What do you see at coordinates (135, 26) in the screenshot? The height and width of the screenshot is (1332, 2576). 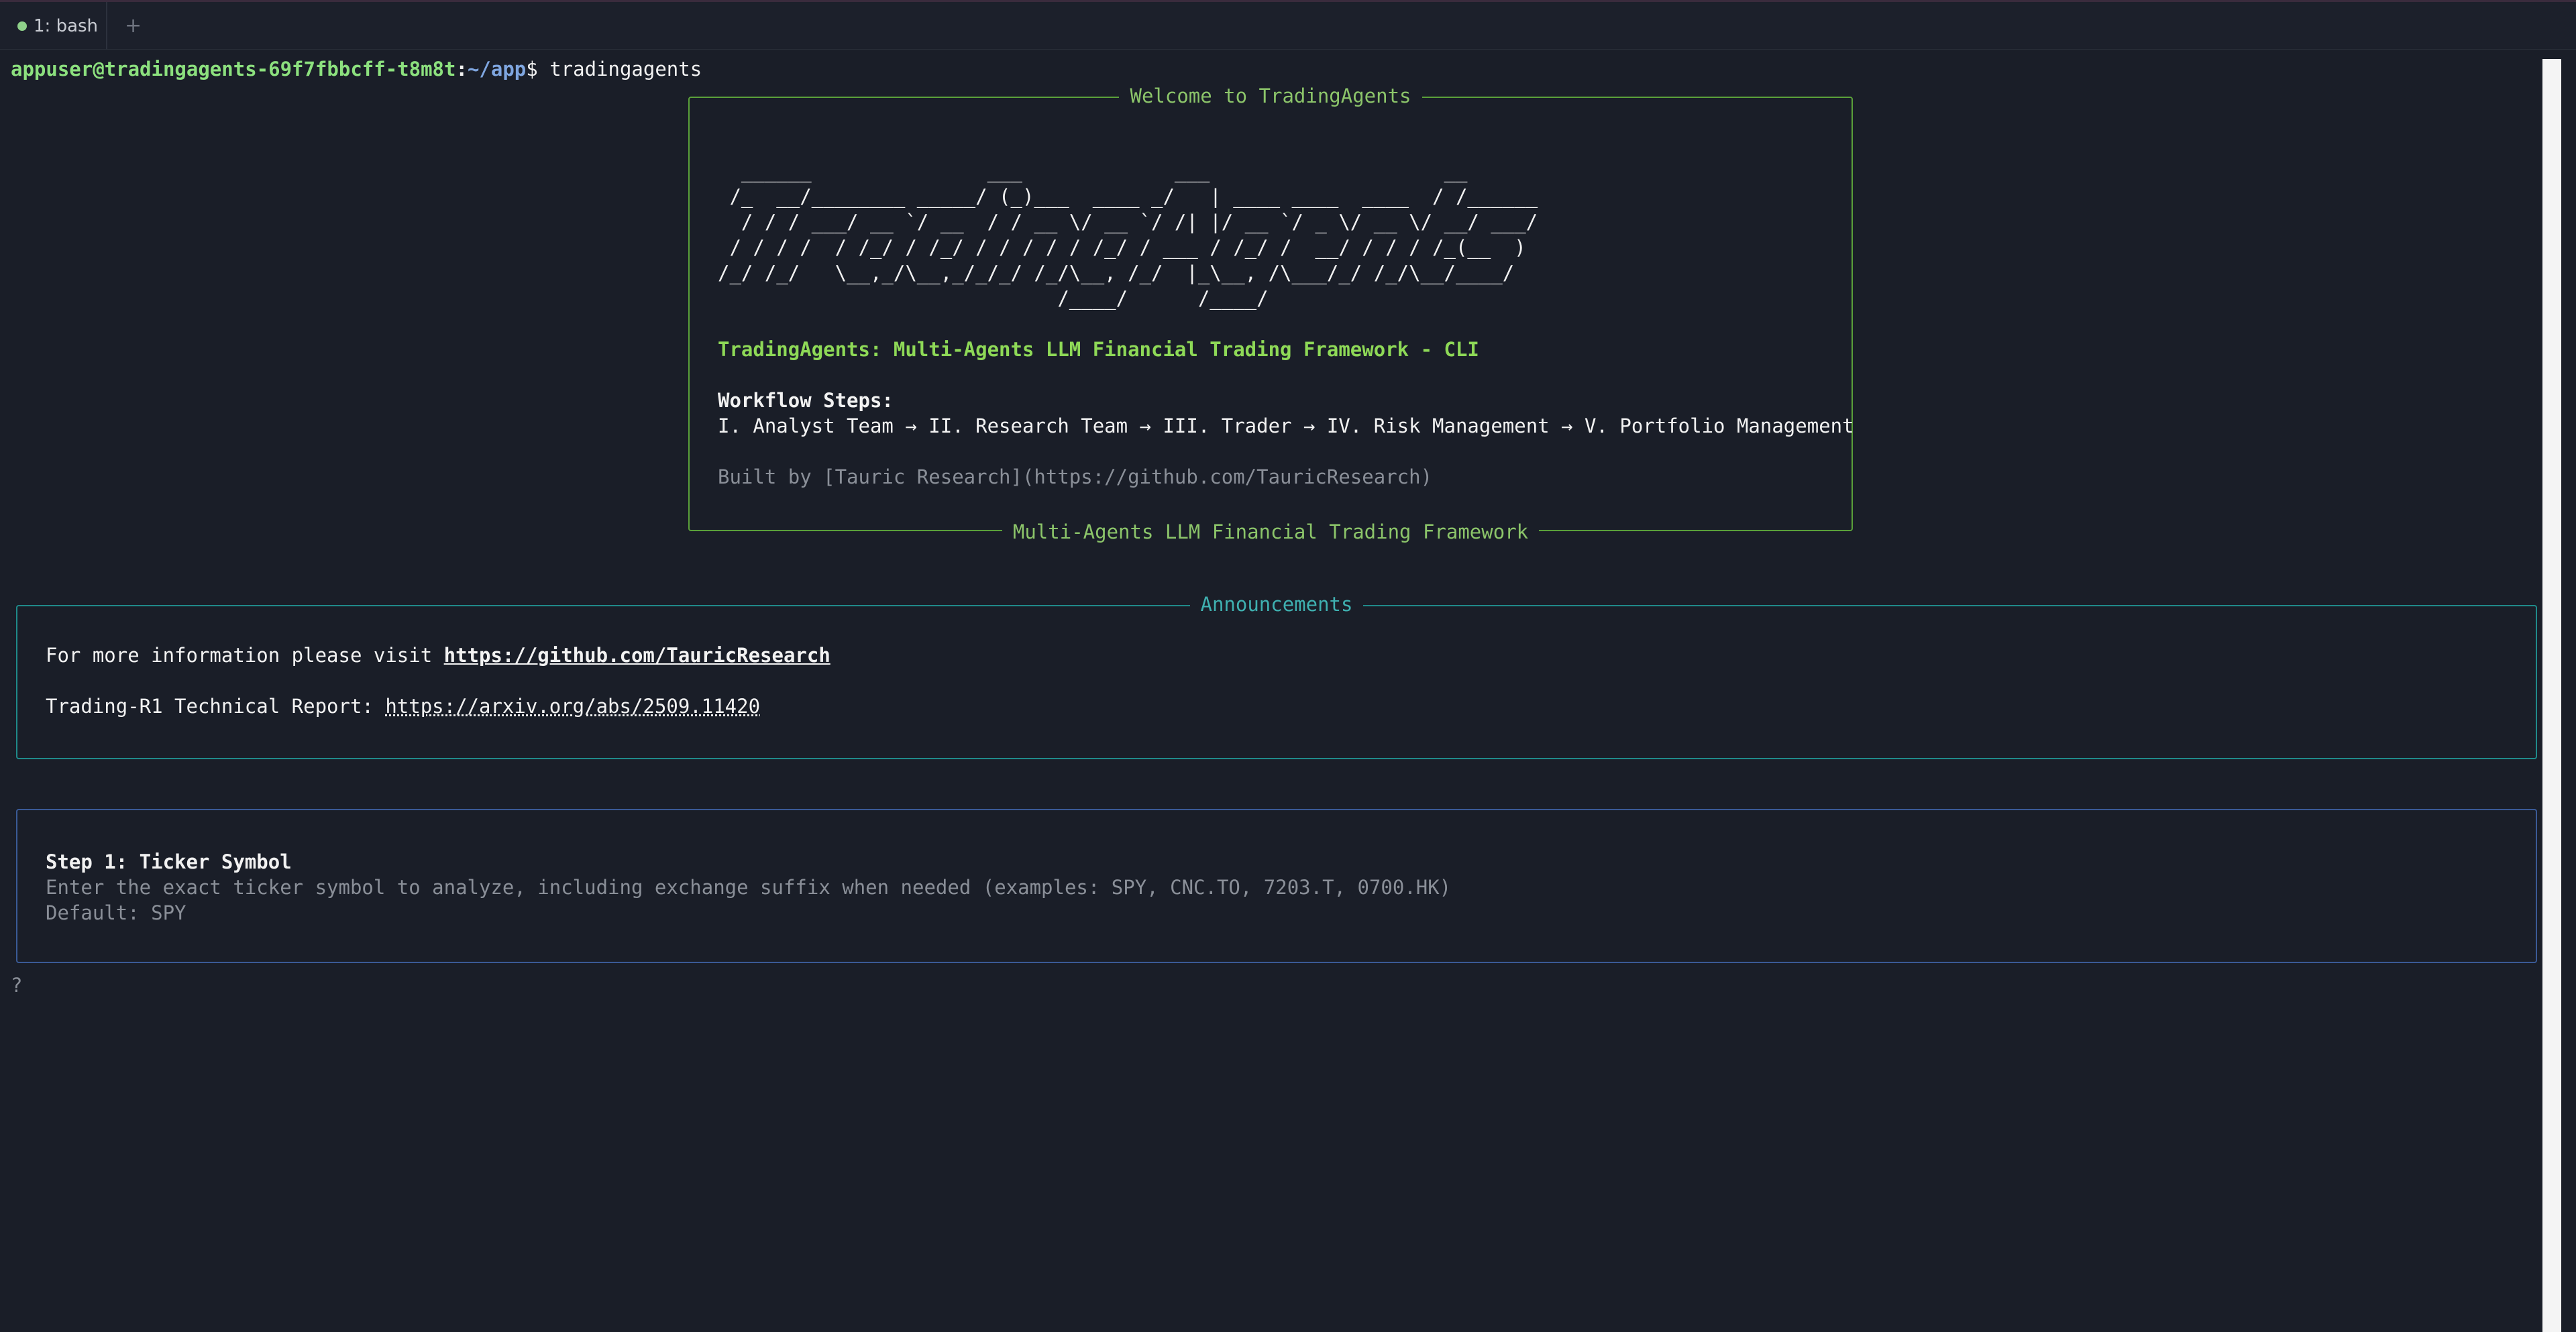 I see `new-tab-button: +` at bounding box center [135, 26].